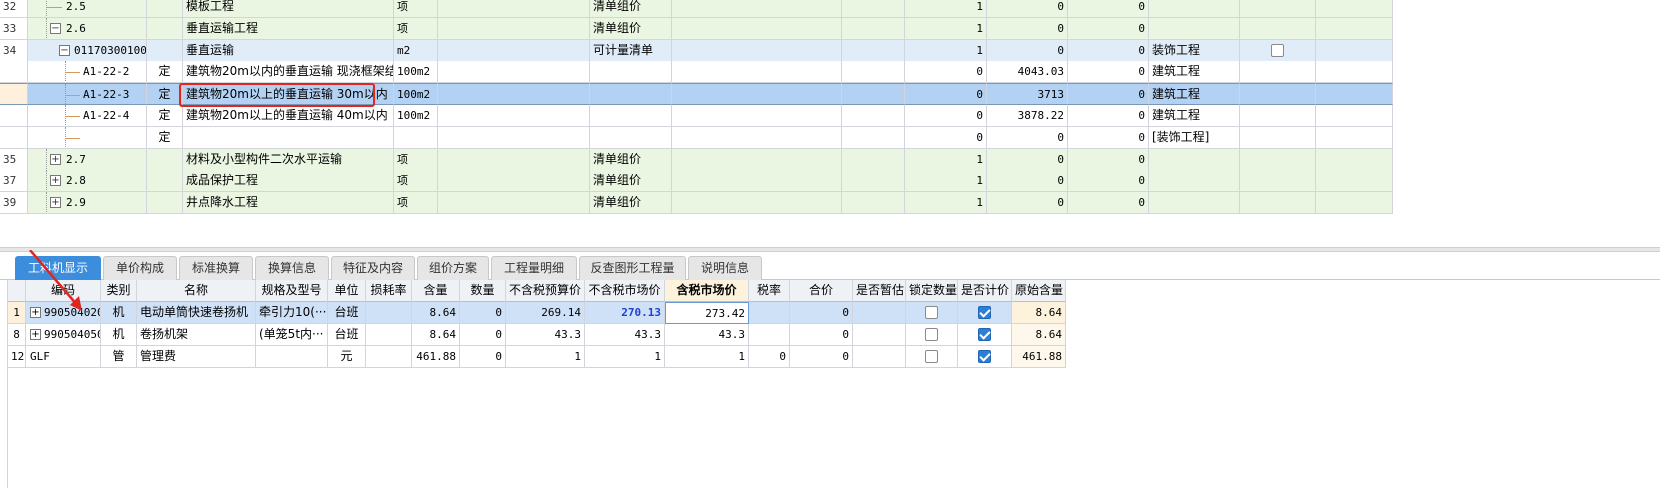 The image size is (1660, 488). Describe the element at coordinates (87, 50) in the screenshot. I see `cell-code: −011703001001` at that location.